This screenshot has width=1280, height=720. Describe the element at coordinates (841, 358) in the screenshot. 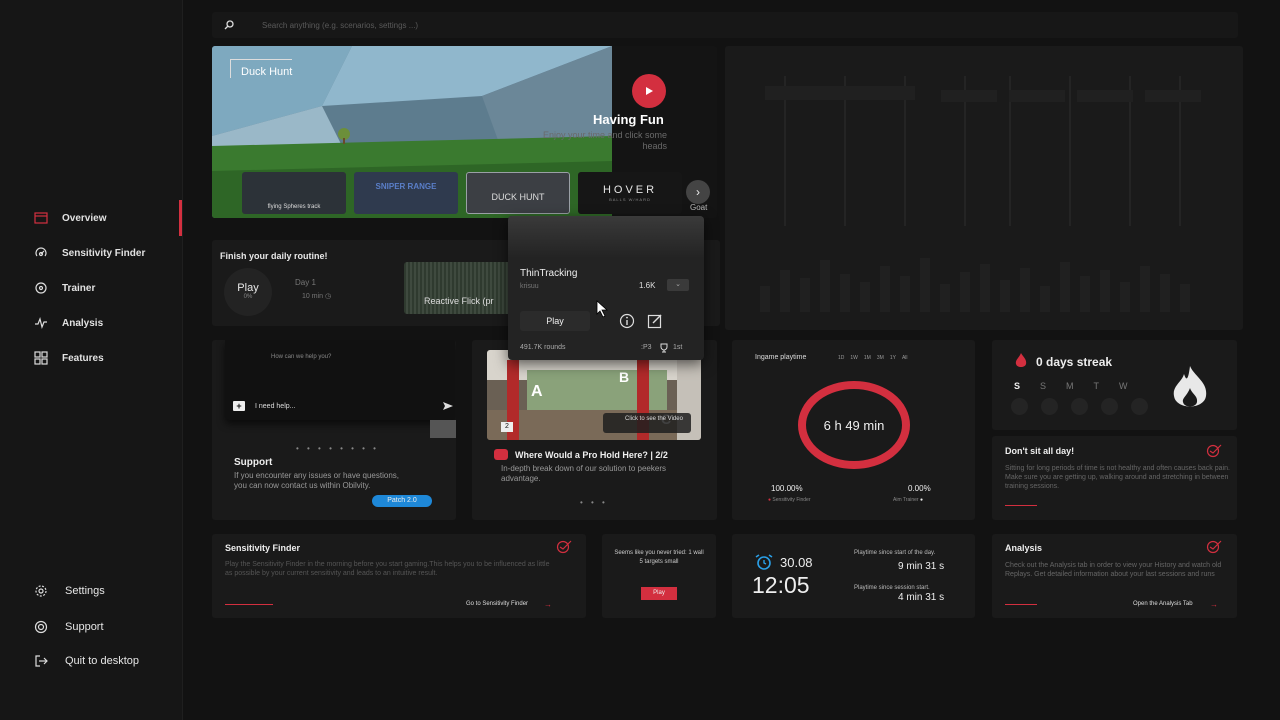

I see `range-option: 1D` at that location.